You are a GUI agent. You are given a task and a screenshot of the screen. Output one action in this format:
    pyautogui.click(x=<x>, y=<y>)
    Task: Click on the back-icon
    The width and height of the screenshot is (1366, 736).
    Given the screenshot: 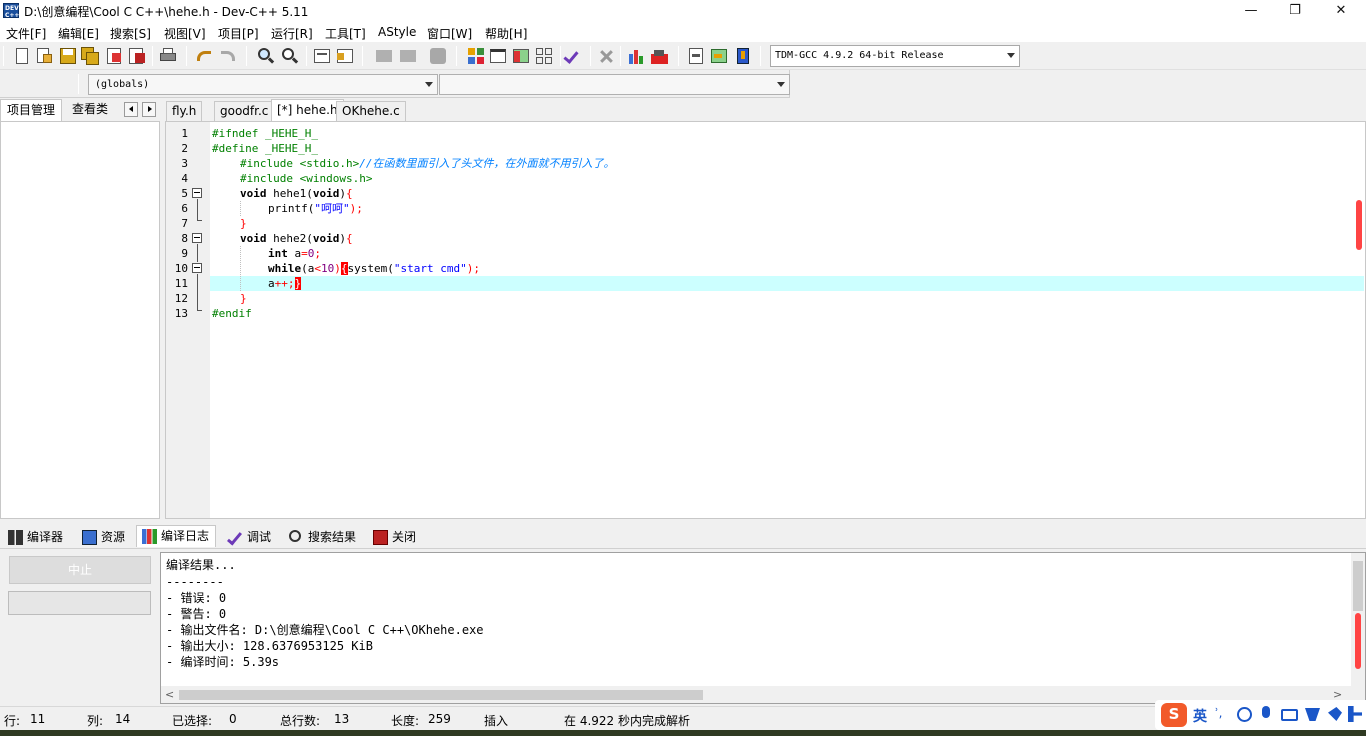 What is the action you would take?
    pyautogui.click(x=384, y=56)
    